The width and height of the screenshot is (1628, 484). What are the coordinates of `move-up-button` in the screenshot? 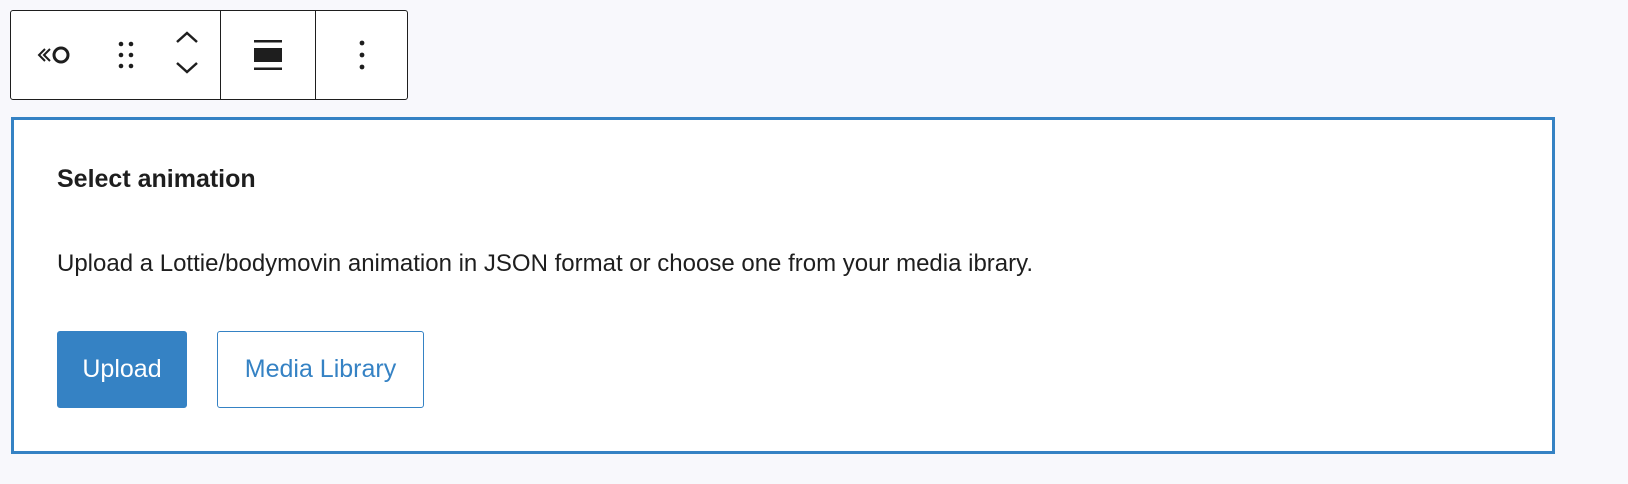 It's located at (187, 39).